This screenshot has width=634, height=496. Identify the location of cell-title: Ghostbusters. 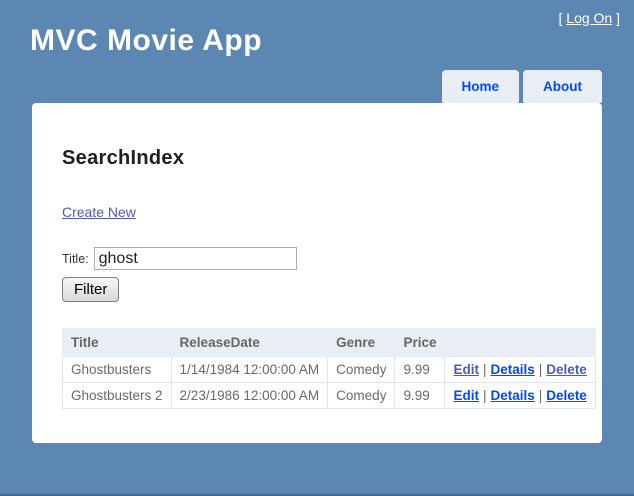
(117, 369).